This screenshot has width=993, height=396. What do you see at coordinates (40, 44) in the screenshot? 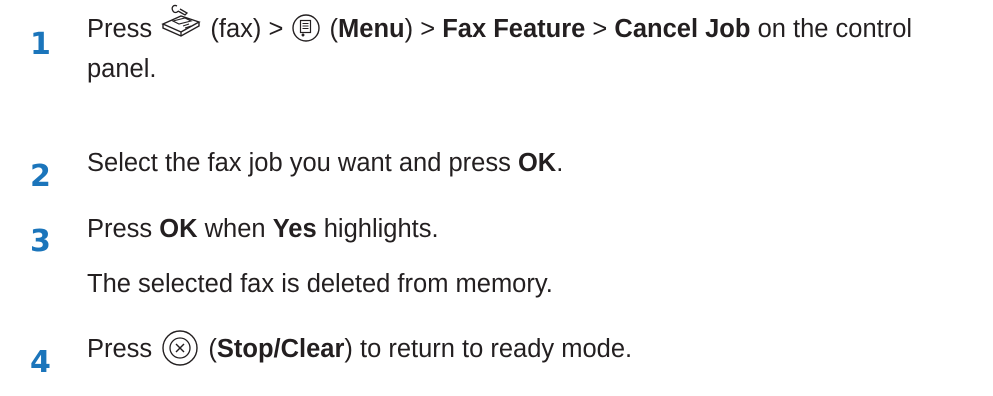
I see `step-number: 1` at bounding box center [40, 44].